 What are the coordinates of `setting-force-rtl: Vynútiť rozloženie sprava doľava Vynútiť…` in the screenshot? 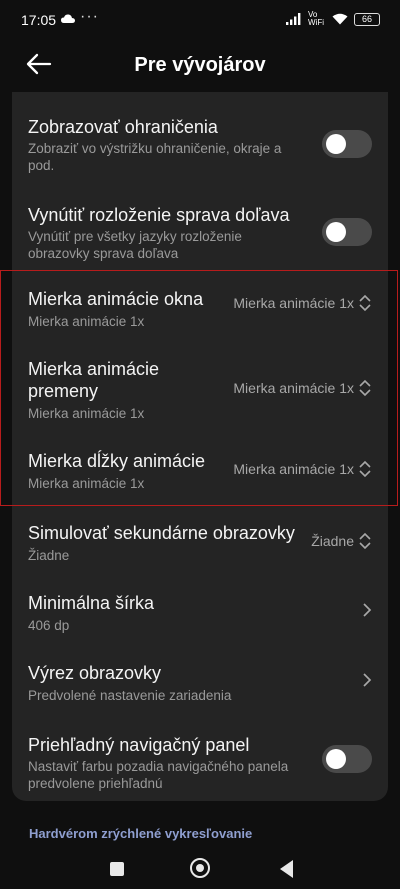 It's located at (200, 231).